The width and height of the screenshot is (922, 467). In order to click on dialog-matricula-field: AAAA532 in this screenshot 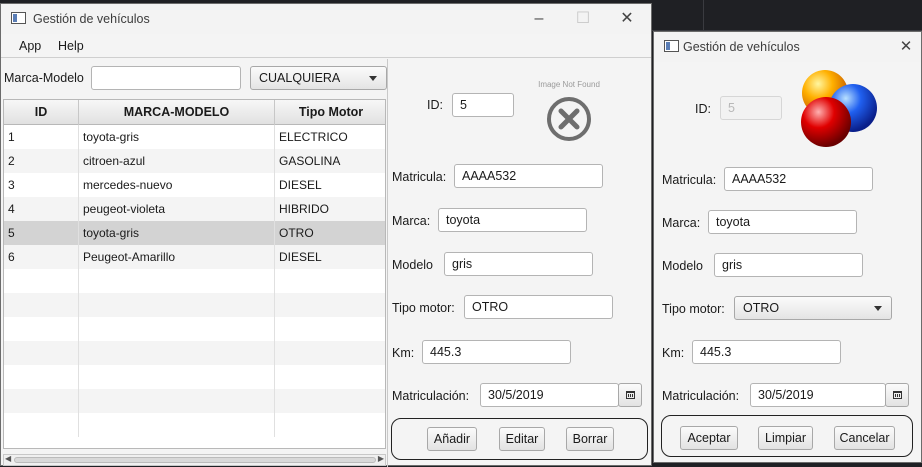, I will do `click(798, 179)`.